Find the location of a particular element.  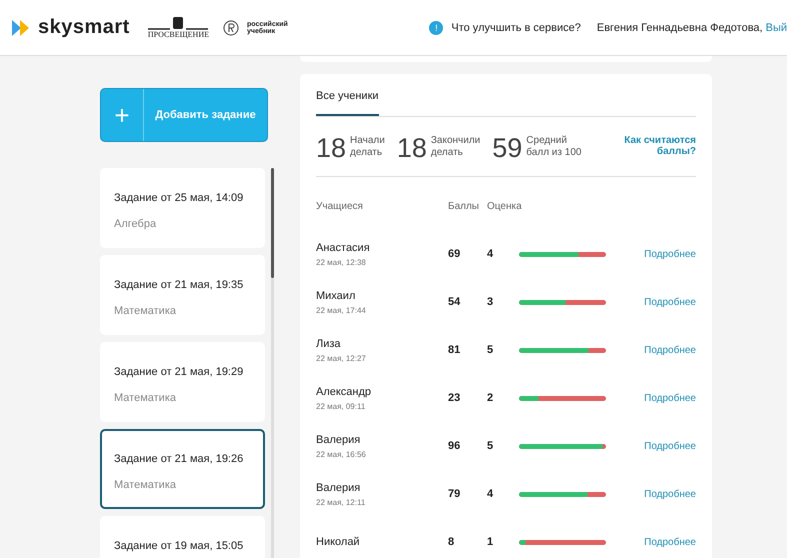

circle-r-icon is located at coordinates (231, 28).